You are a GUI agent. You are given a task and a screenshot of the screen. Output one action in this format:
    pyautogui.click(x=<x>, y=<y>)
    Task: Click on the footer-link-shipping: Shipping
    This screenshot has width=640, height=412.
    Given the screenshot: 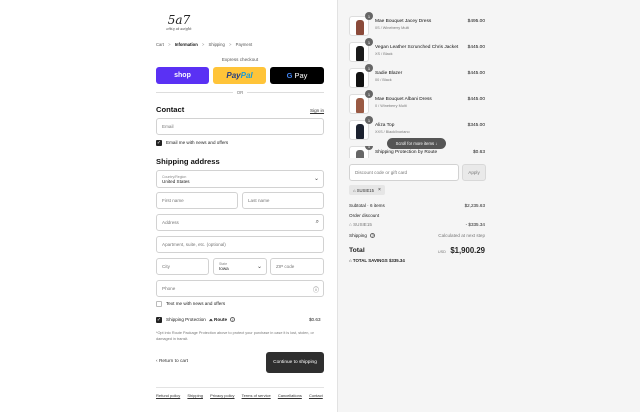 What is the action you would take?
    pyautogui.click(x=195, y=395)
    